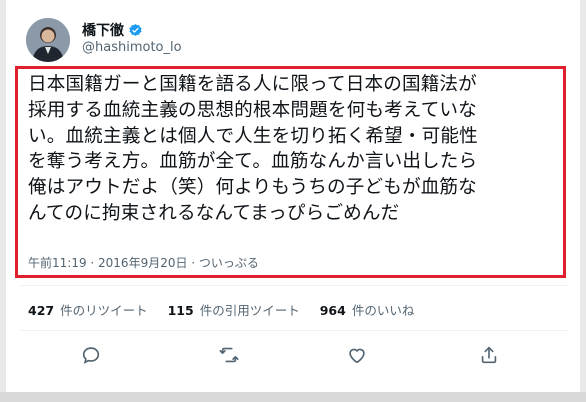 The height and width of the screenshot is (402, 586). I want to click on tweet-line: 採用する血統主義の思想的根本問題を何も考えていな, so click(252, 110).